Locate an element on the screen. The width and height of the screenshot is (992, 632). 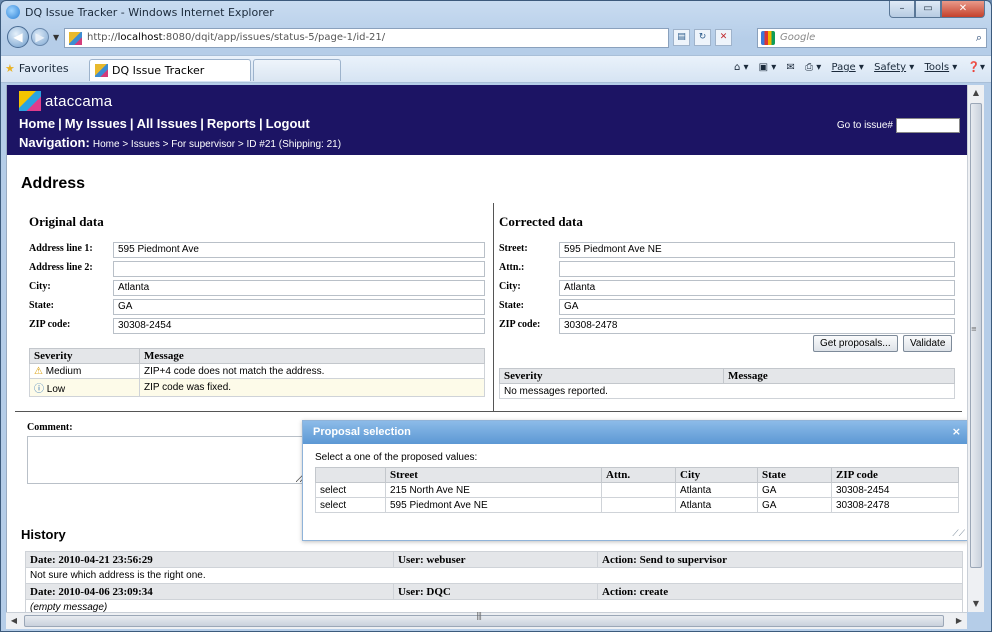
panel-divider is located at coordinates (493, 307).